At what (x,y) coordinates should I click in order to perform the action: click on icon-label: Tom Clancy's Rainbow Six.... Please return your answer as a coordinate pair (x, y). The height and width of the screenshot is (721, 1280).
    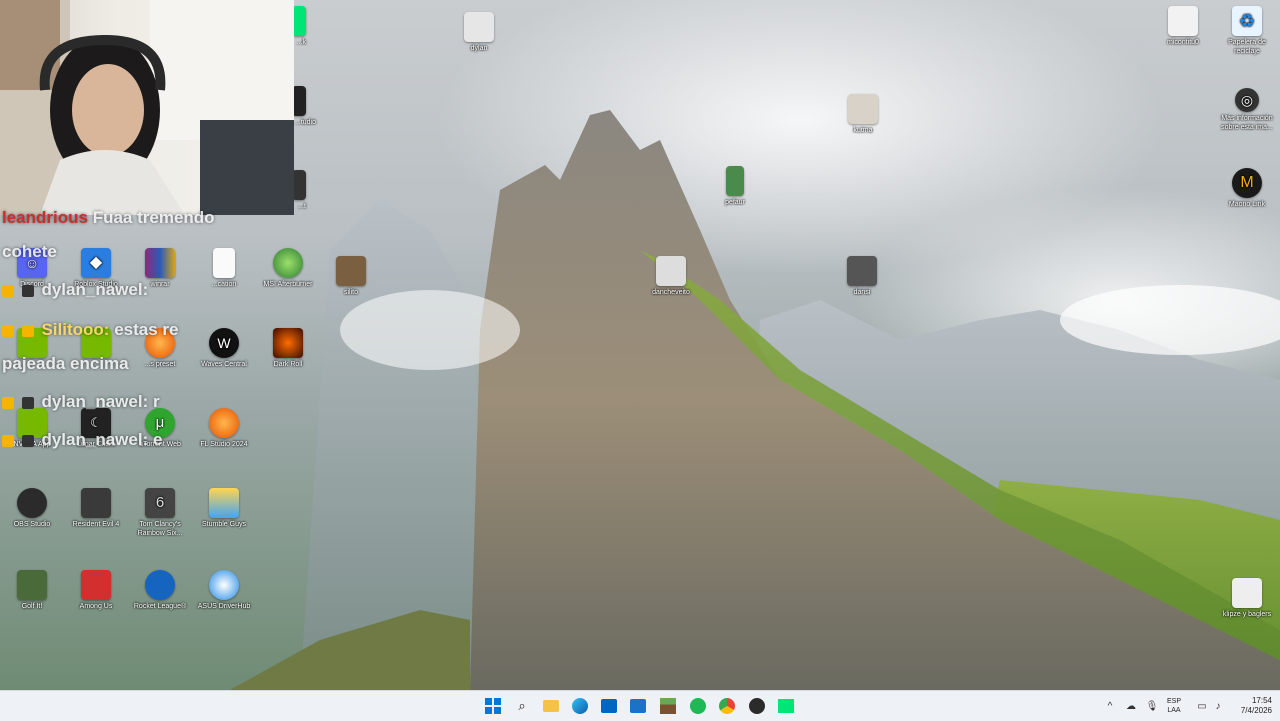
    Looking at the image, I should click on (160, 529).